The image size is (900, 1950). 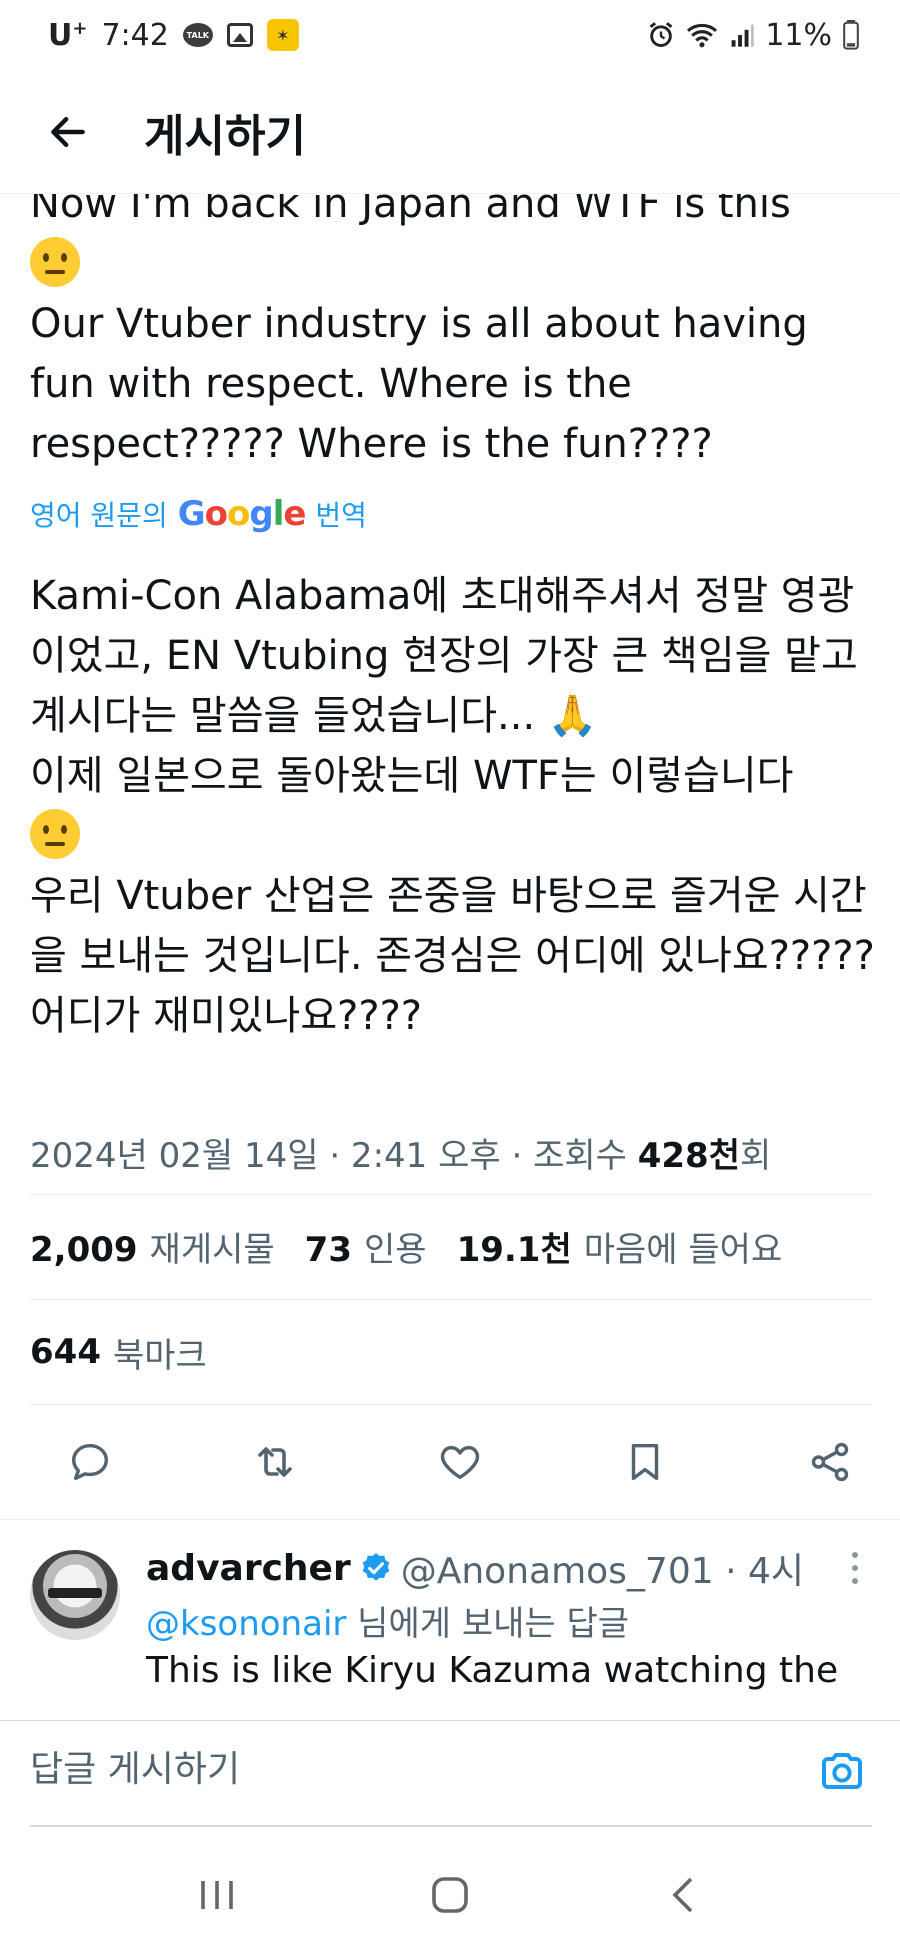 What do you see at coordinates (159, 1355) in the screenshot?
I see `bookmarks-label: 북마크` at bounding box center [159, 1355].